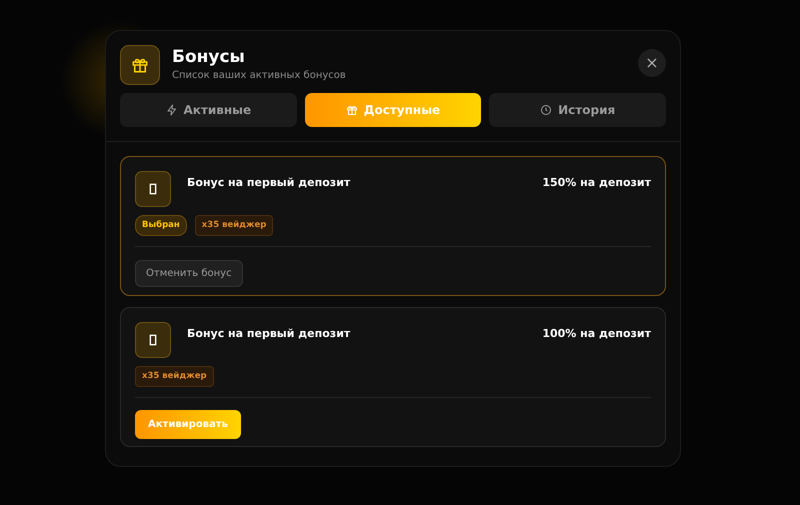 The height and width of the screenshot is (505, 800). What do you see at coordinates (577, 110) in the screenshot?
I see `tab: История` at bounding box center [577, 110].